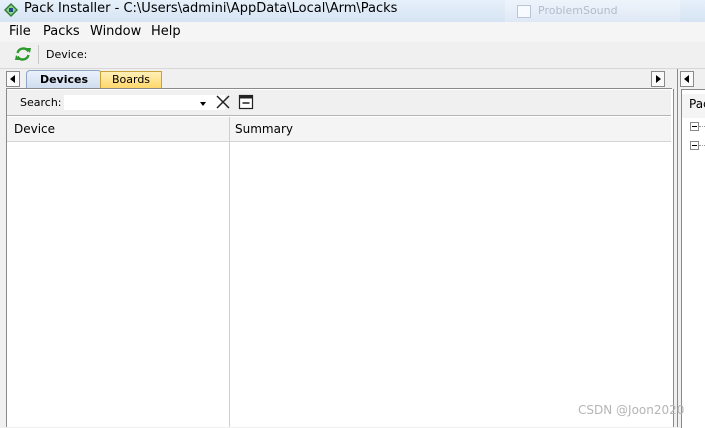 Image resolution: width=705 pixels, height=428 pixels. What do you see at coordinates (41, 102) in the screenshot?
I see `search-label: Search:` at bounding box center [41, 102].